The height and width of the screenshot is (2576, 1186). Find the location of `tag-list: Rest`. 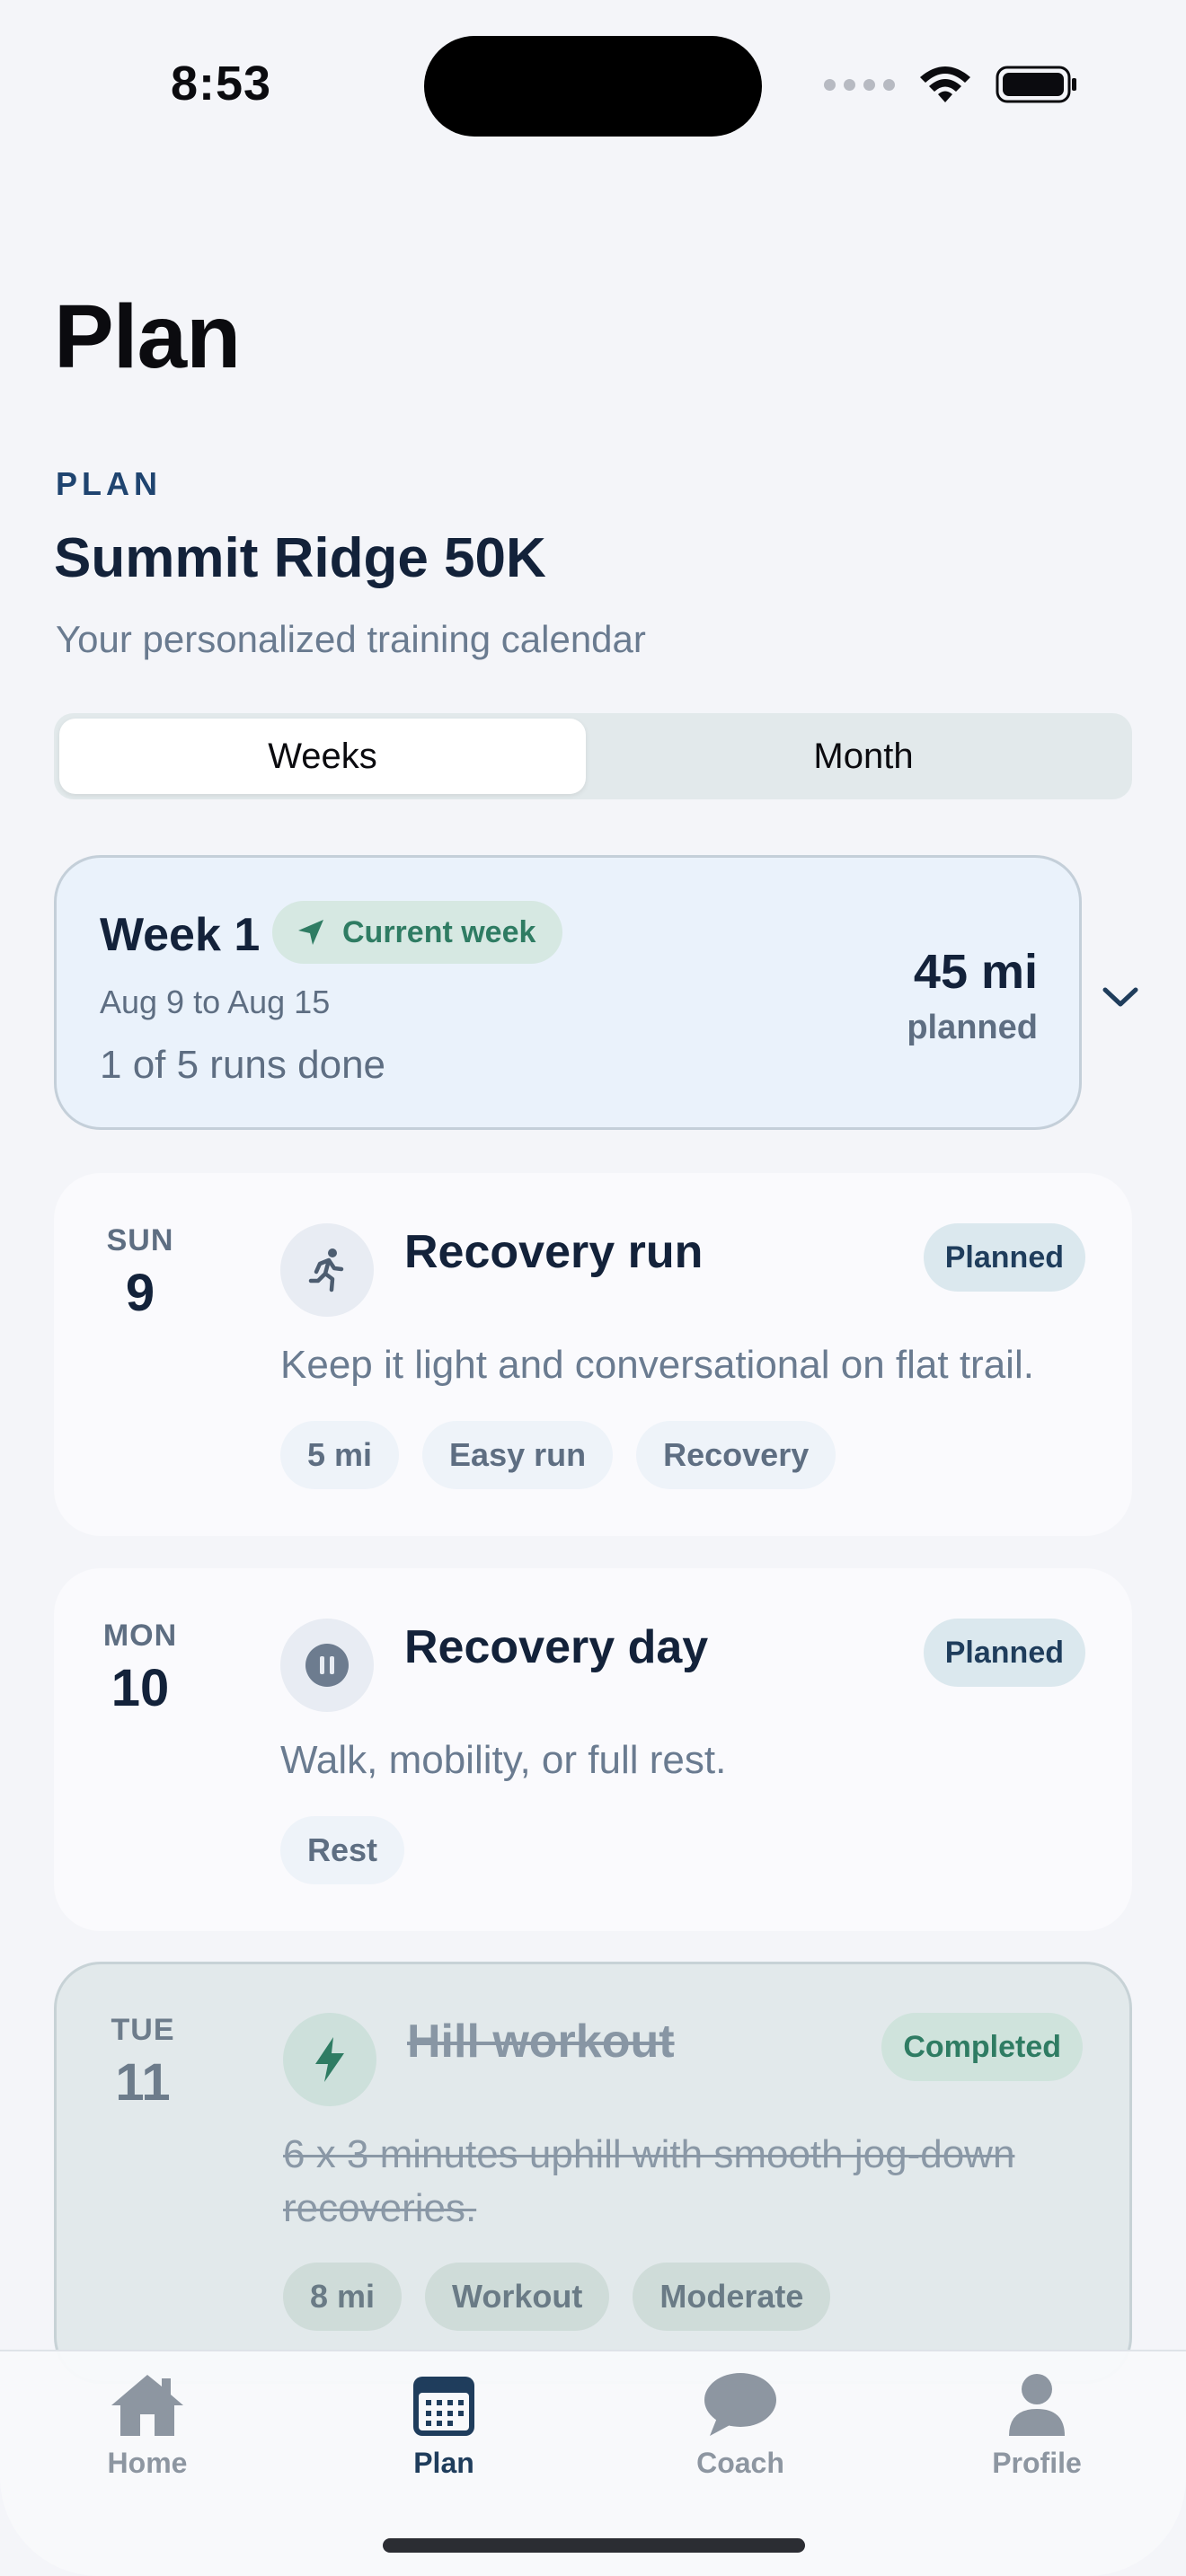

tag-list: Rest is located at coordinates (342, 1850).